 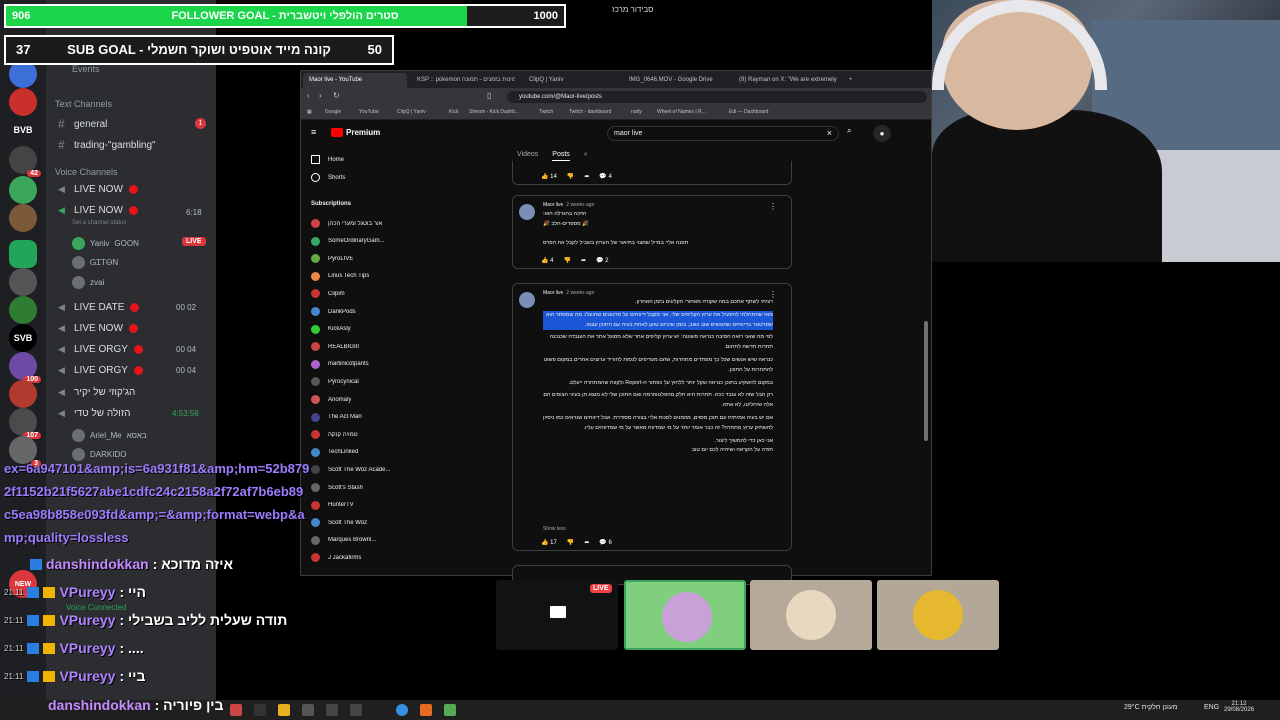 I want to click on scrollbar, so click(x=926, y=381).